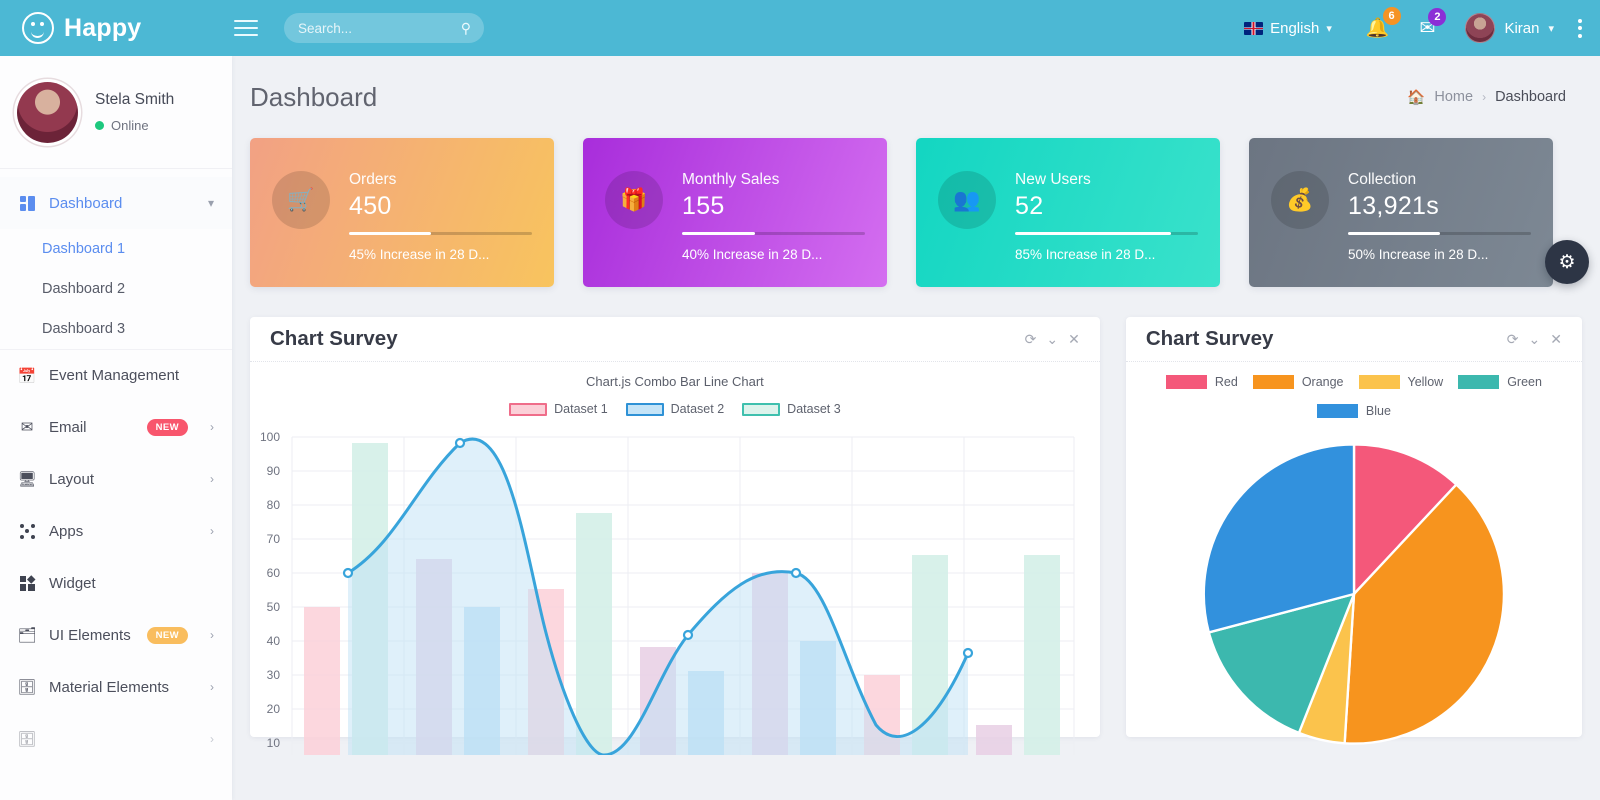 This screenshot has width=1600, height=800. What do you see at coordinates (1425, 382) in the screenshot?
I see `legend-label: Yellow` at bounding box center [1425, 382].